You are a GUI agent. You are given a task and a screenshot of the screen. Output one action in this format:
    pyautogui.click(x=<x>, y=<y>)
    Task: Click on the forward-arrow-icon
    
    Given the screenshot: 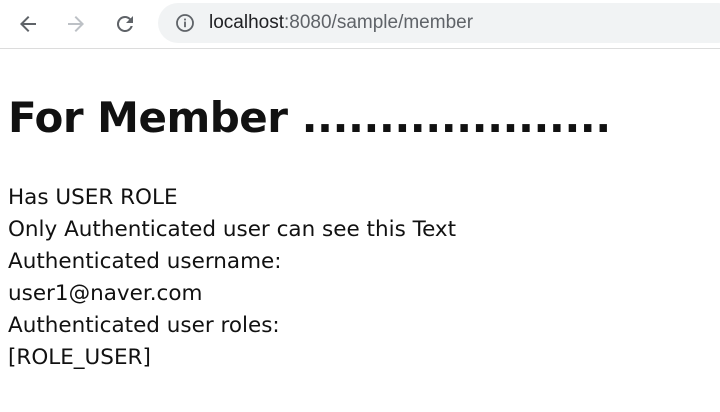 What is the action you would take?
    pyautogui.click(x=76, y=24)
    